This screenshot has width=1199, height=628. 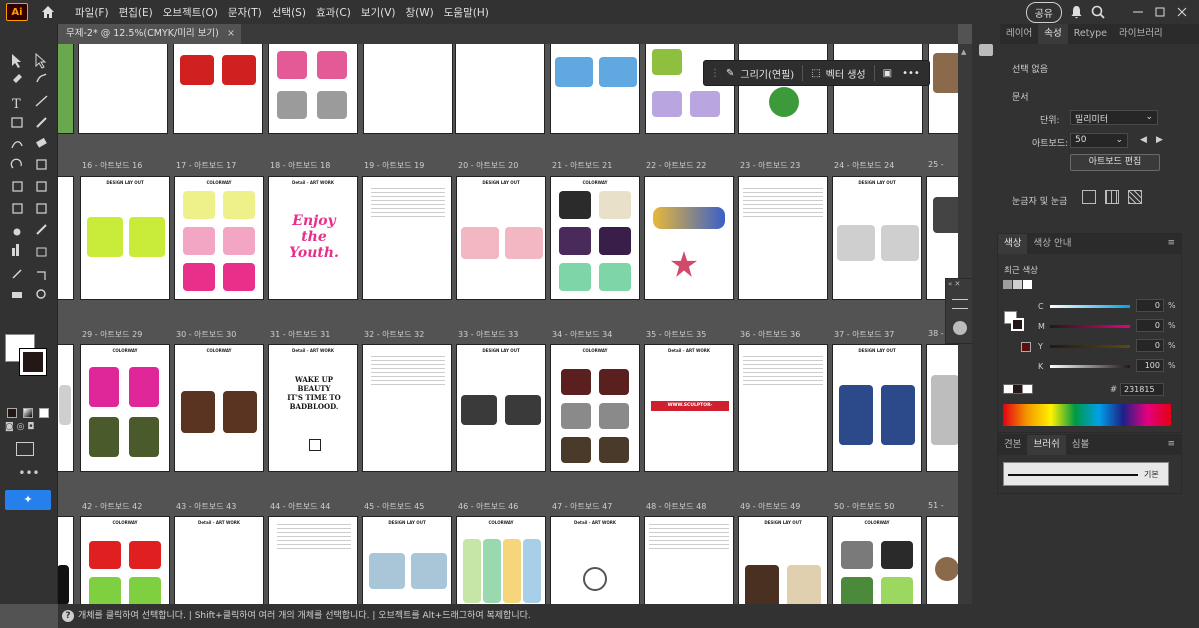 I want to click on tab-retype: Retype, so click(x=1090, y=34).